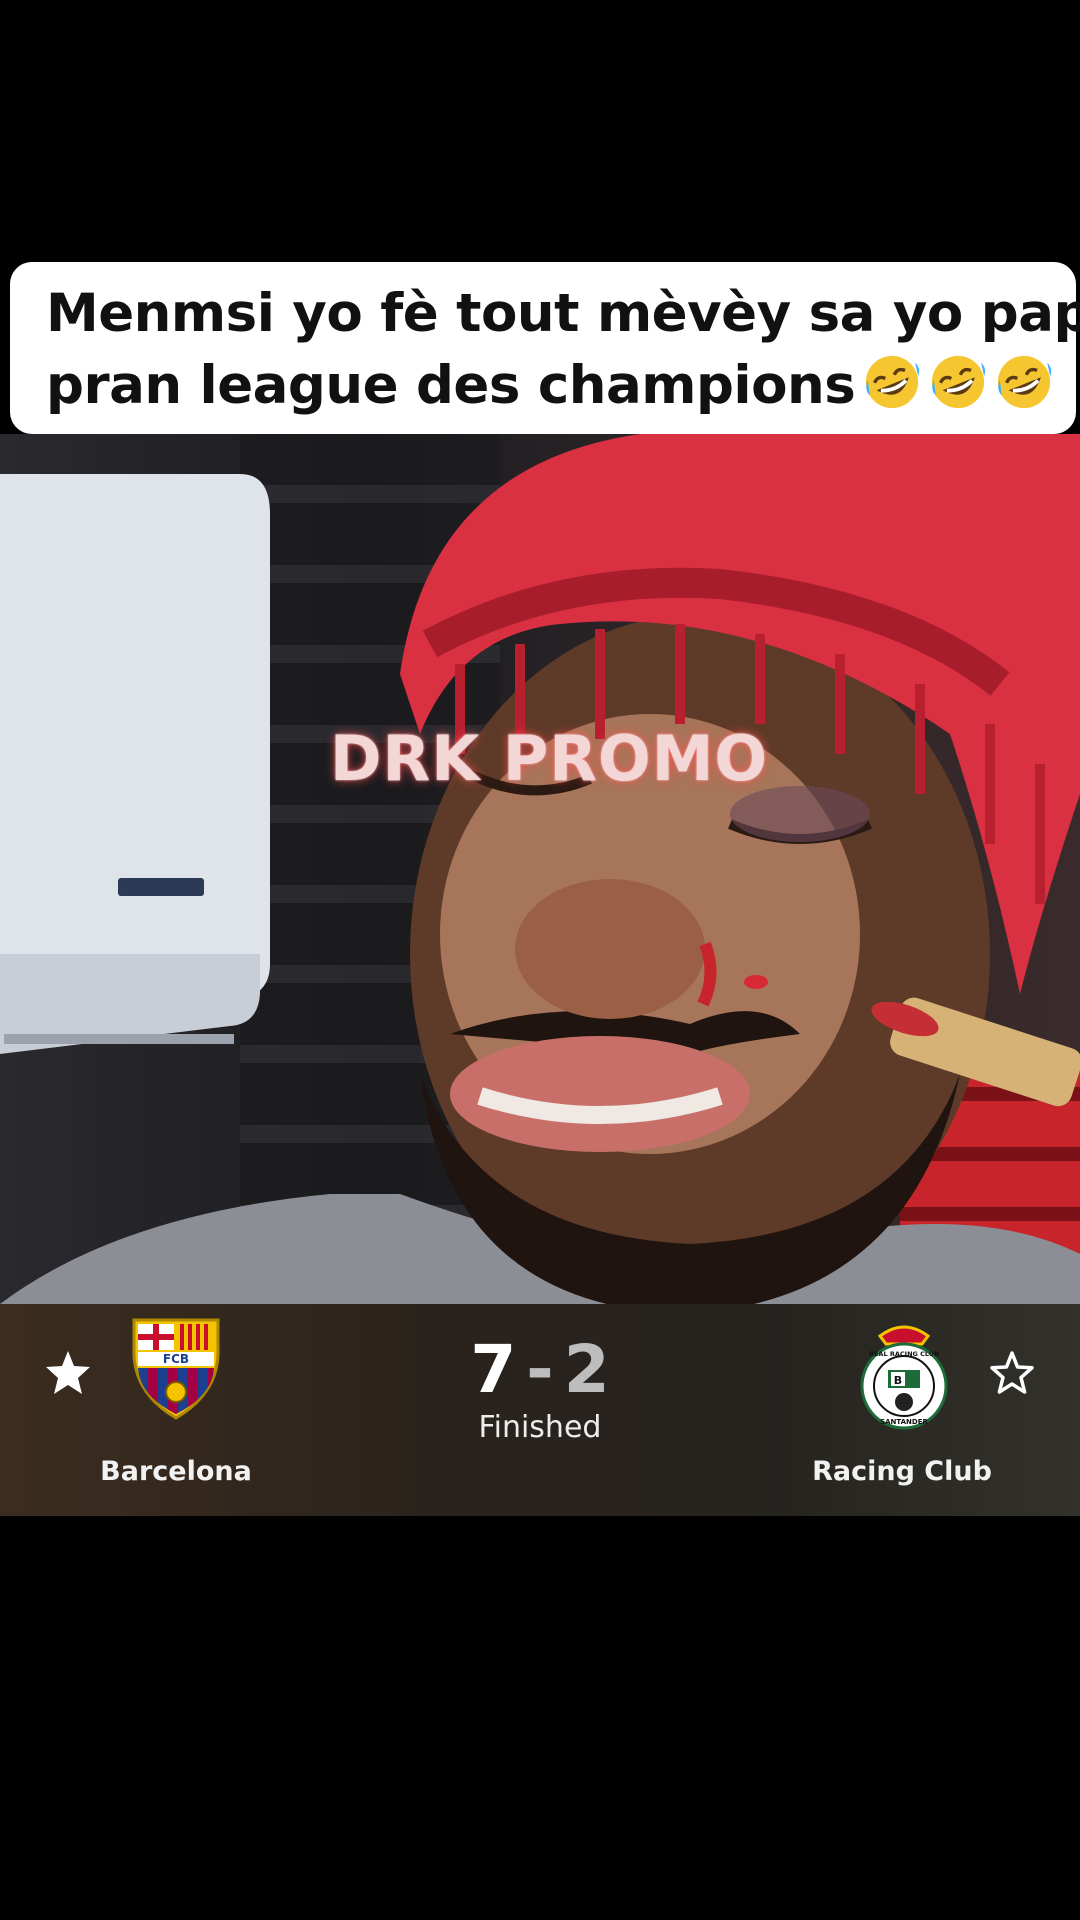  What do you see at coordinates (904, 1377) in the screenshot?
I see `racing-santander-crest: B REAL RACING CLUB SANTANDER` at bounding box center [904, 1377].